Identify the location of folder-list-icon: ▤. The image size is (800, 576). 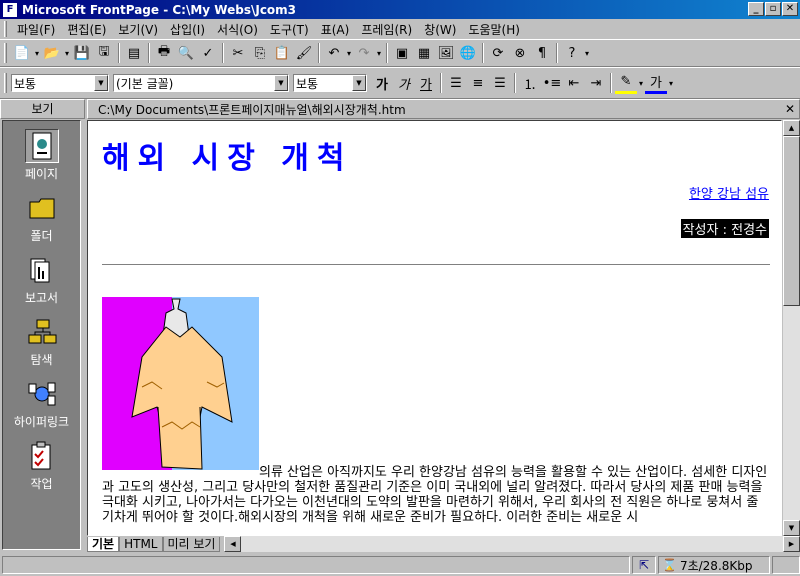
(134, 53).